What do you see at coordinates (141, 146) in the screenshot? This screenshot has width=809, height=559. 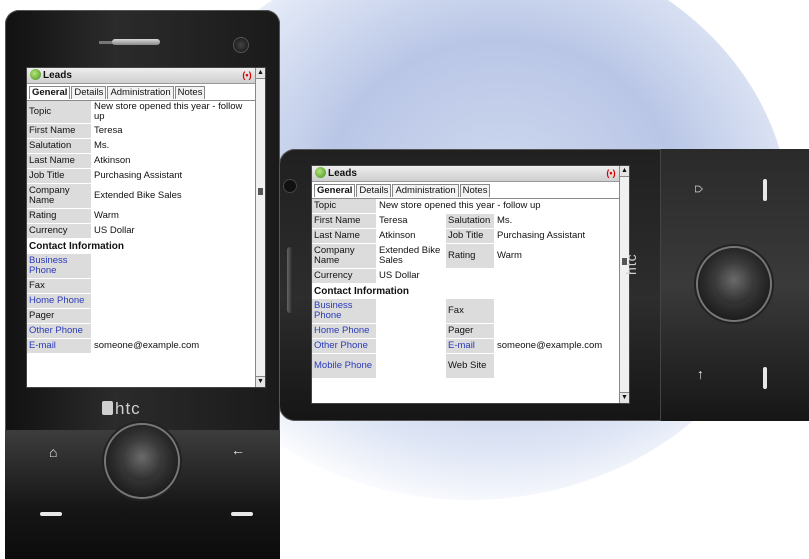 I see `field-row-salutation: Salutation Ms.` at bounding box center [141, 146].